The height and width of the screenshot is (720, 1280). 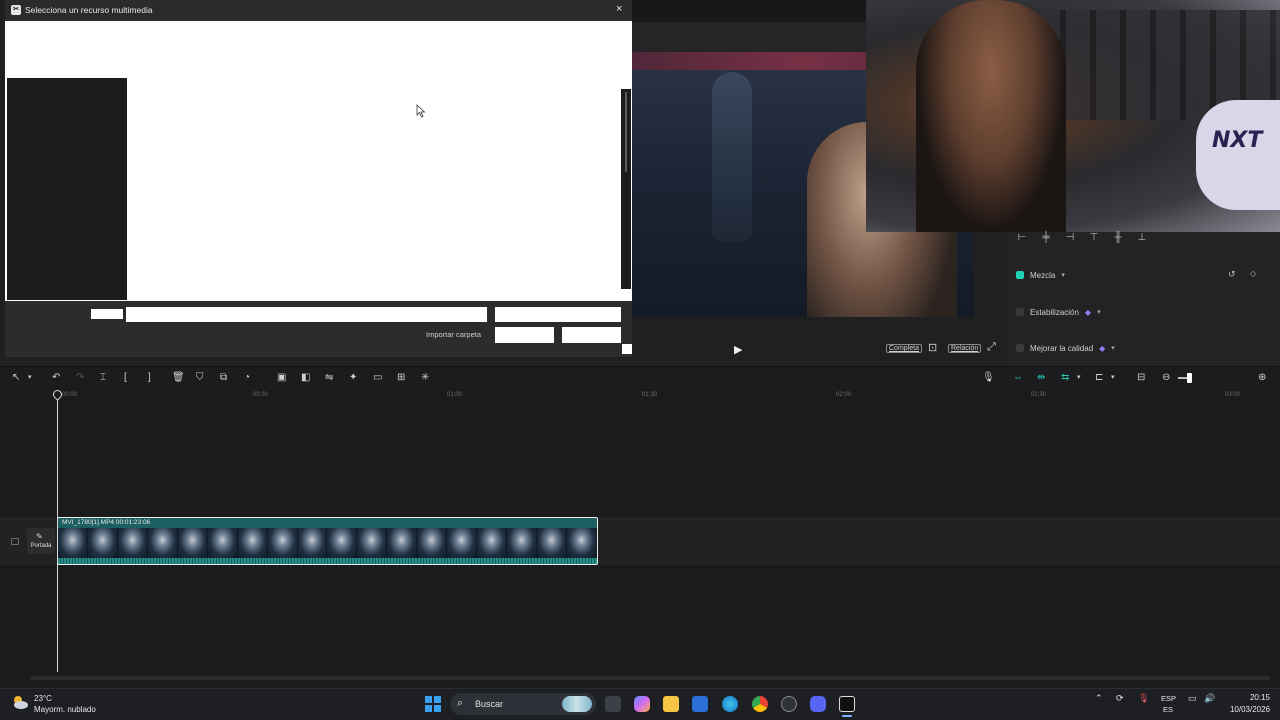 I want to click on snapshot-icon: ⊡, so click(x=932, y=347).